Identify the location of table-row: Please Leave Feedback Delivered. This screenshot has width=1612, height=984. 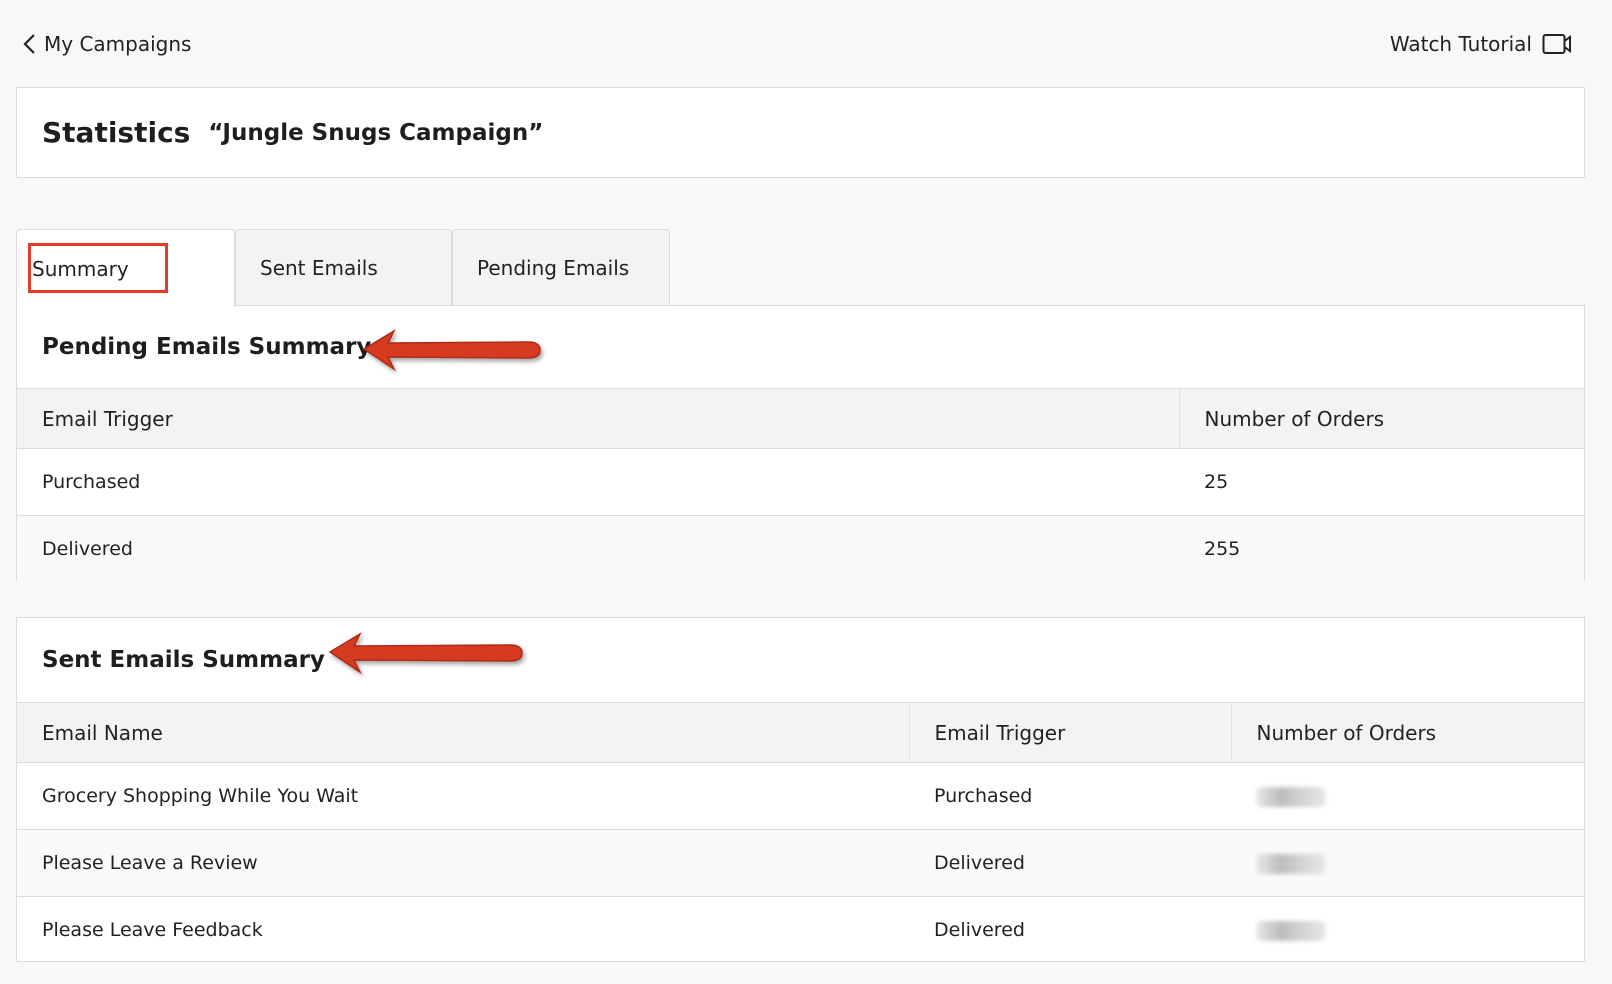
(800, 930).